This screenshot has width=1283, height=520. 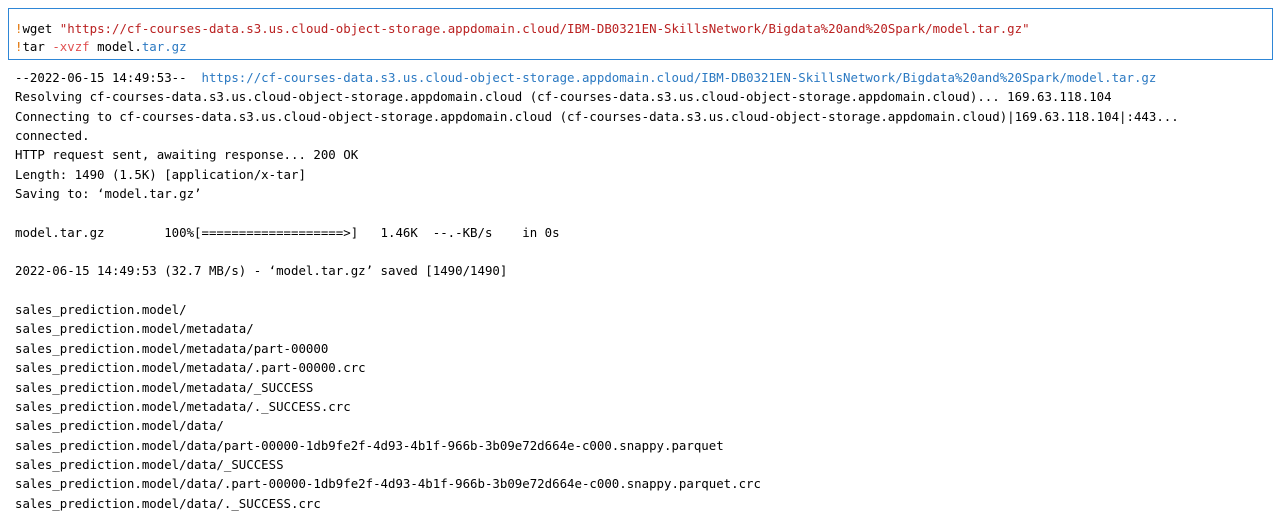 What do you see at coordinates (164, 387) in the screenshot?
I see `output-line-file: sales_prediction.model/metadata/_SUCCESS` at bounding box center [164, 387].